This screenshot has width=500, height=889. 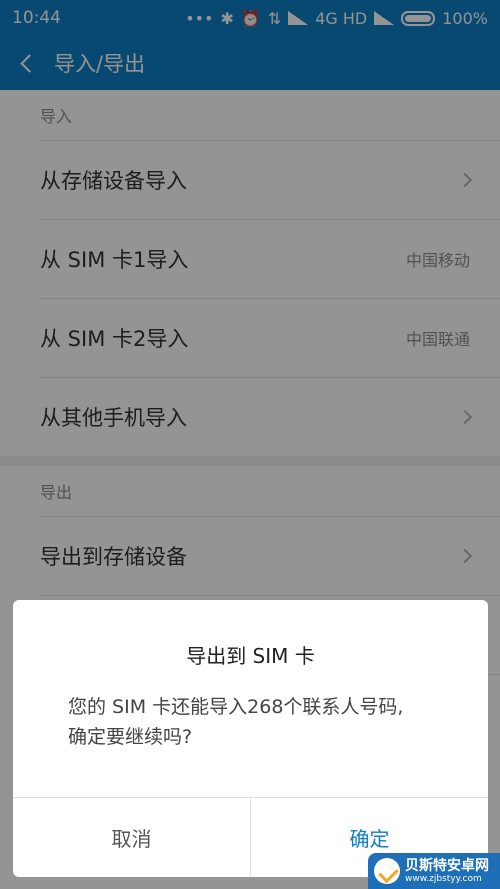 I want to click on dialog-message-line: 确定要继续吗?, so click(x=130, y=737).